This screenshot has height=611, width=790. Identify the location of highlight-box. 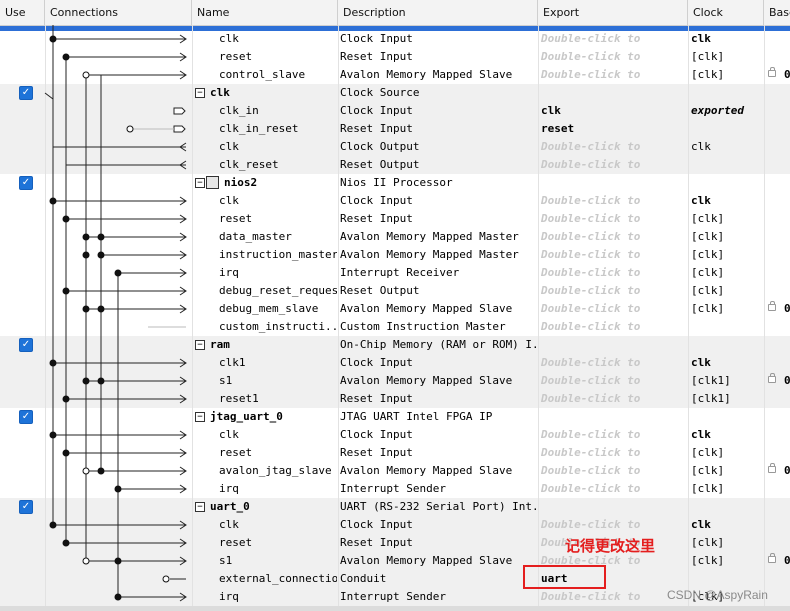
(564, 577).